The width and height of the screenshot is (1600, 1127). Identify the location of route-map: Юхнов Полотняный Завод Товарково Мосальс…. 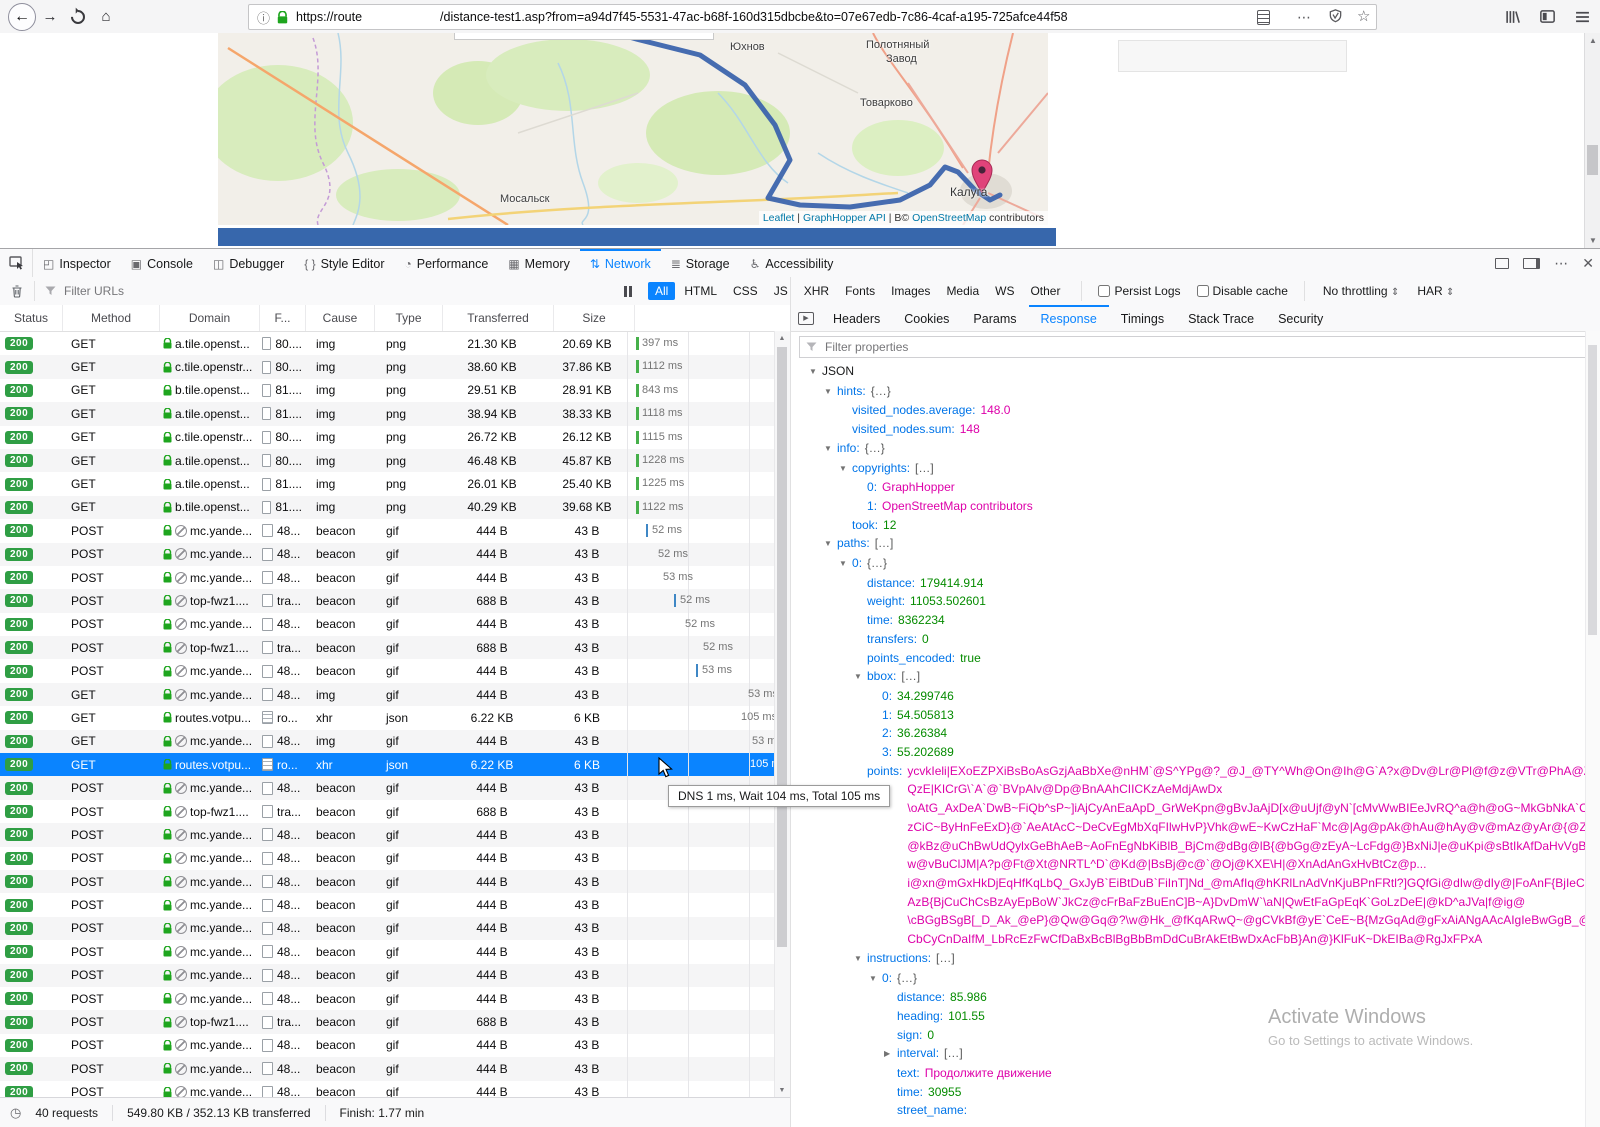
(633, 129).